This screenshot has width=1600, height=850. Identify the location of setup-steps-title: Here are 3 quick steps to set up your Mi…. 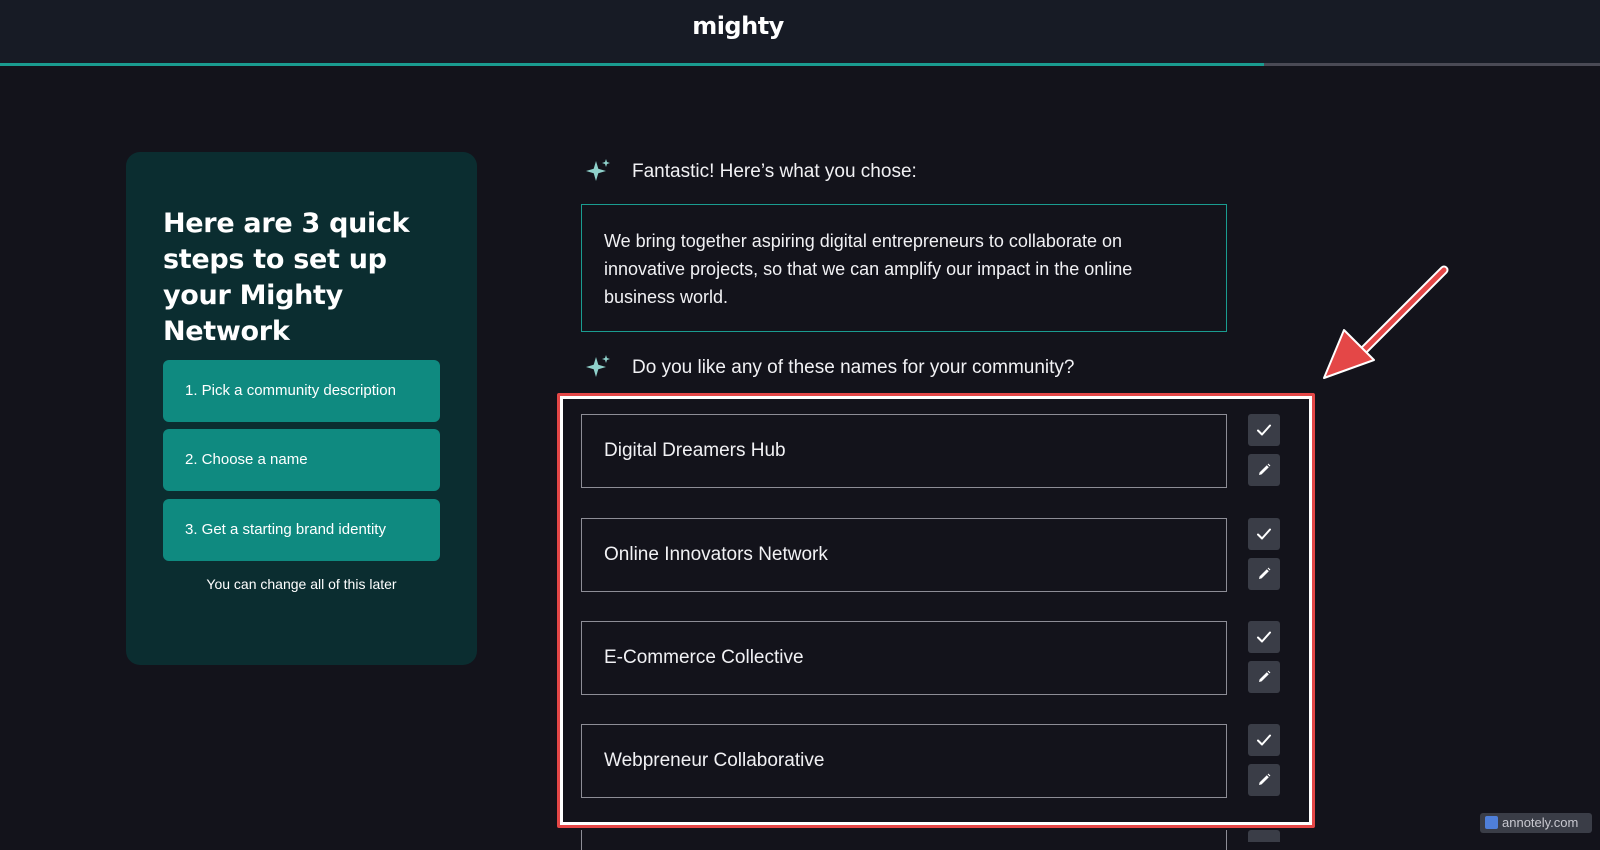
(286, 277).